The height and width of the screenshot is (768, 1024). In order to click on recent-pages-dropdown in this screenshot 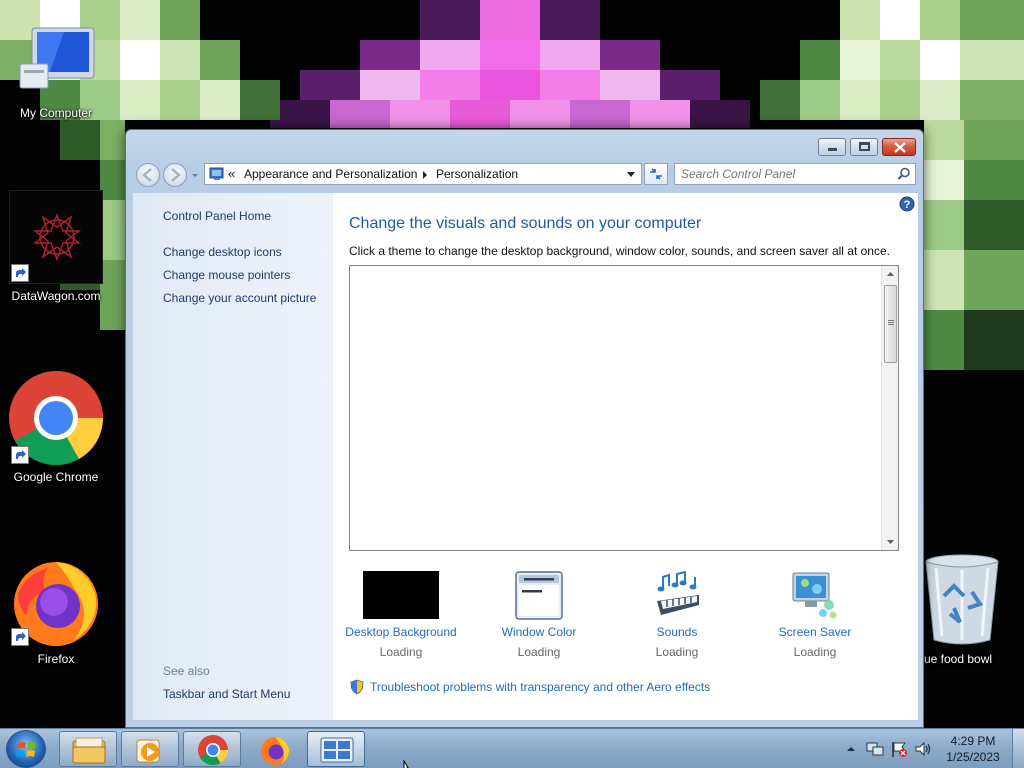, I will do `click(195, 175)`.